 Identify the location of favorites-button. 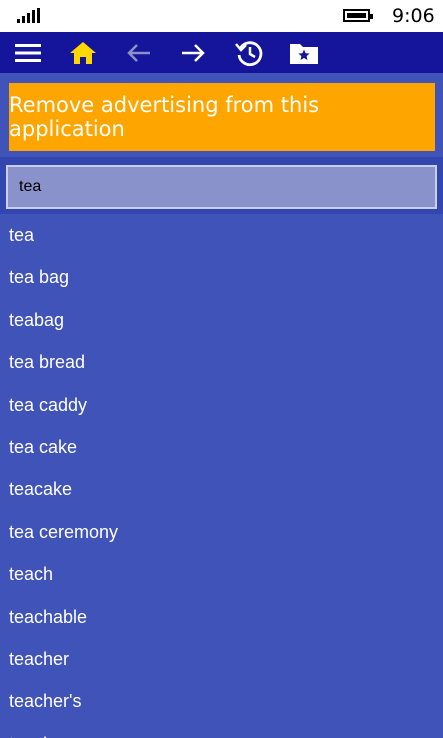
(304, 52).